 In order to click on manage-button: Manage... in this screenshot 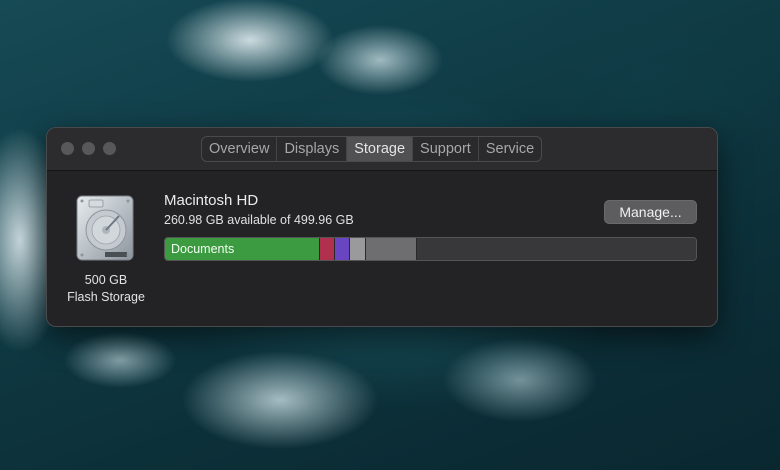, I will do `click(650, 212)`.